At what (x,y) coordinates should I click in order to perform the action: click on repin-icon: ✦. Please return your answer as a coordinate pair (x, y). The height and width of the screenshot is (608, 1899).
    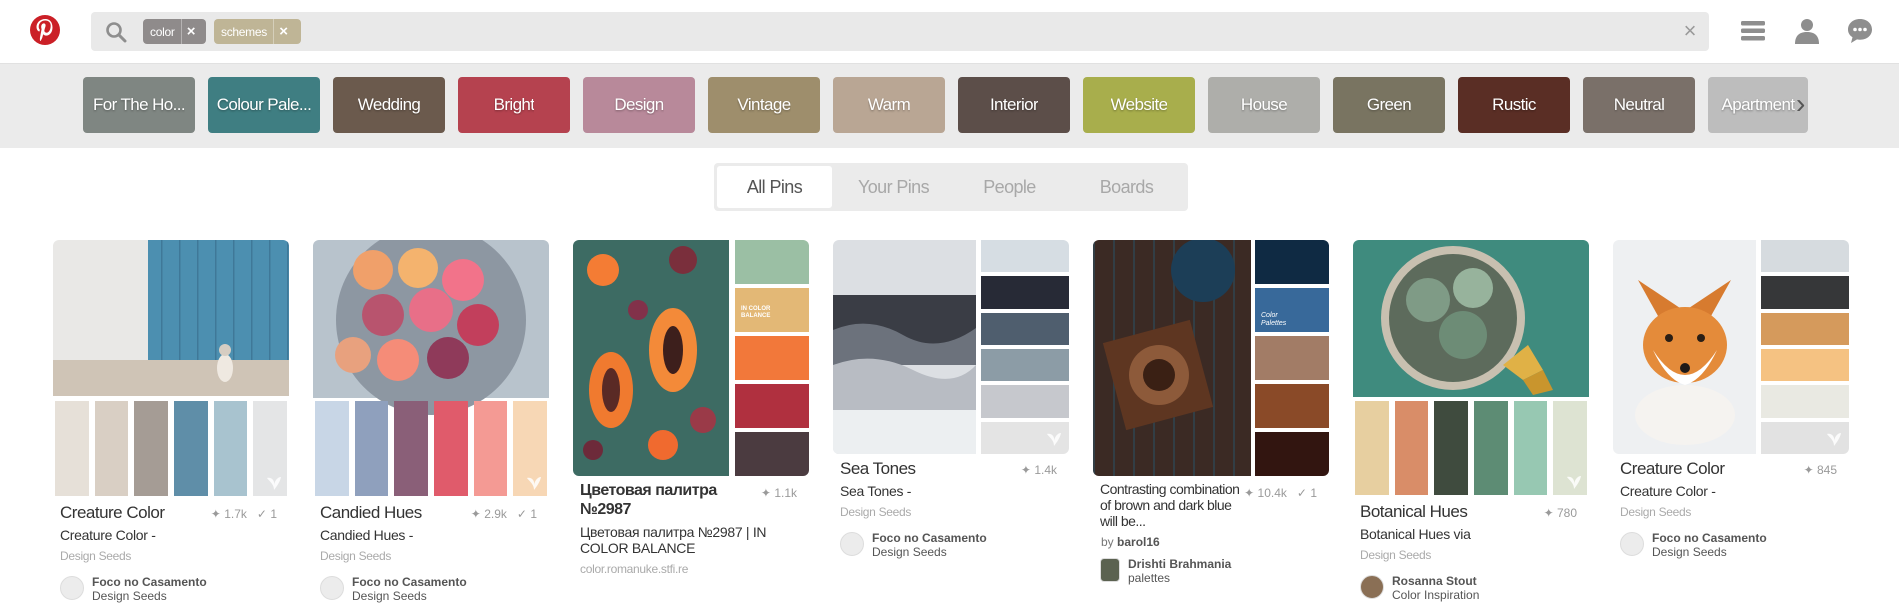
    Looking at the image, I should click on (1808, 470).